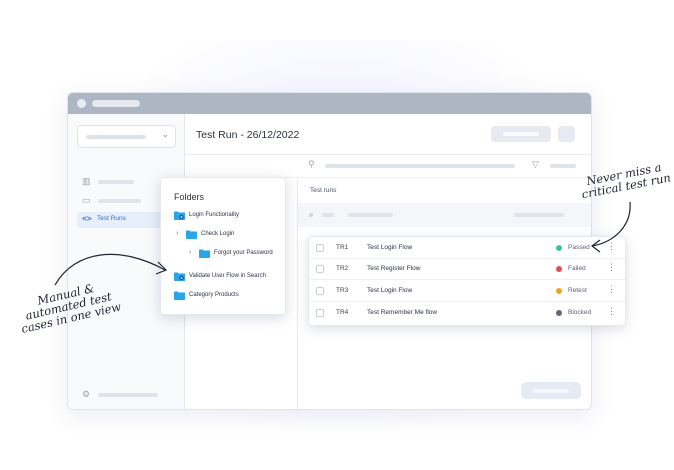 This screenshot has width=674, height=470. I want to click on arrow-right, so click(611, 224).